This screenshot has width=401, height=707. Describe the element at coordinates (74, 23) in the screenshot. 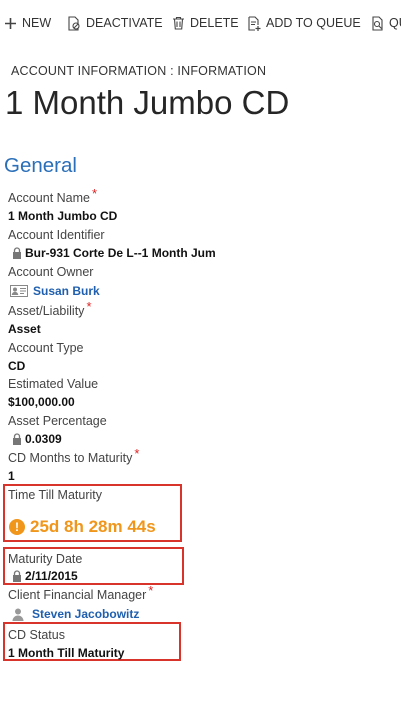

I see `deactivate-icon` at that location.